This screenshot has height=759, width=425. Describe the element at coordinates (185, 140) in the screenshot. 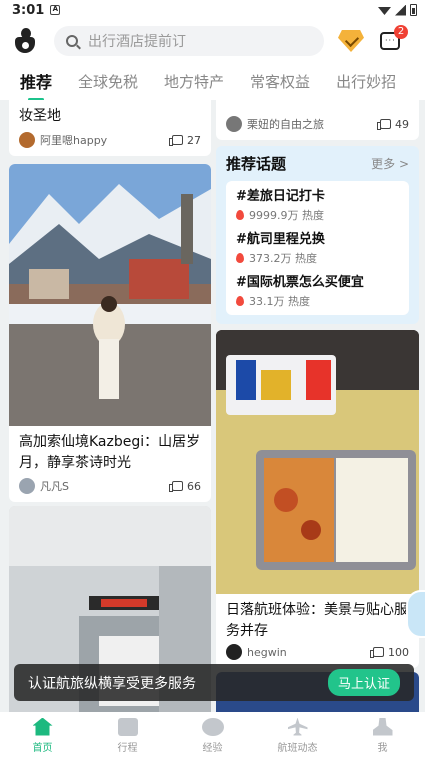

I see `like-button: 27` at that location.